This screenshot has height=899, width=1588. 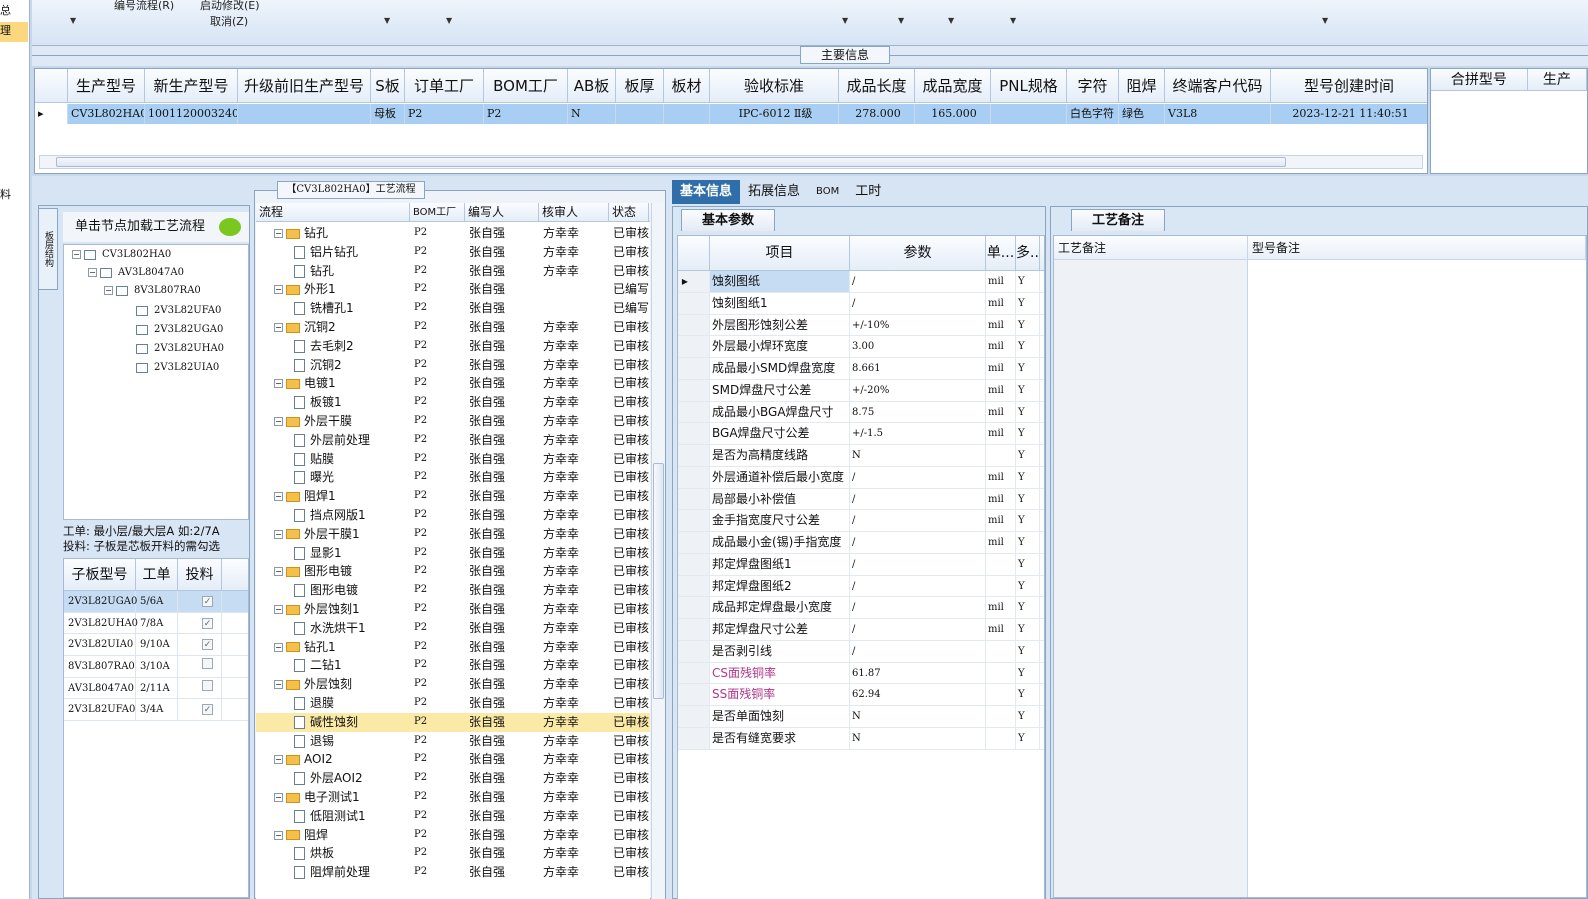 I want to click on checkbox-unchecked, so click(x=207, y=685).